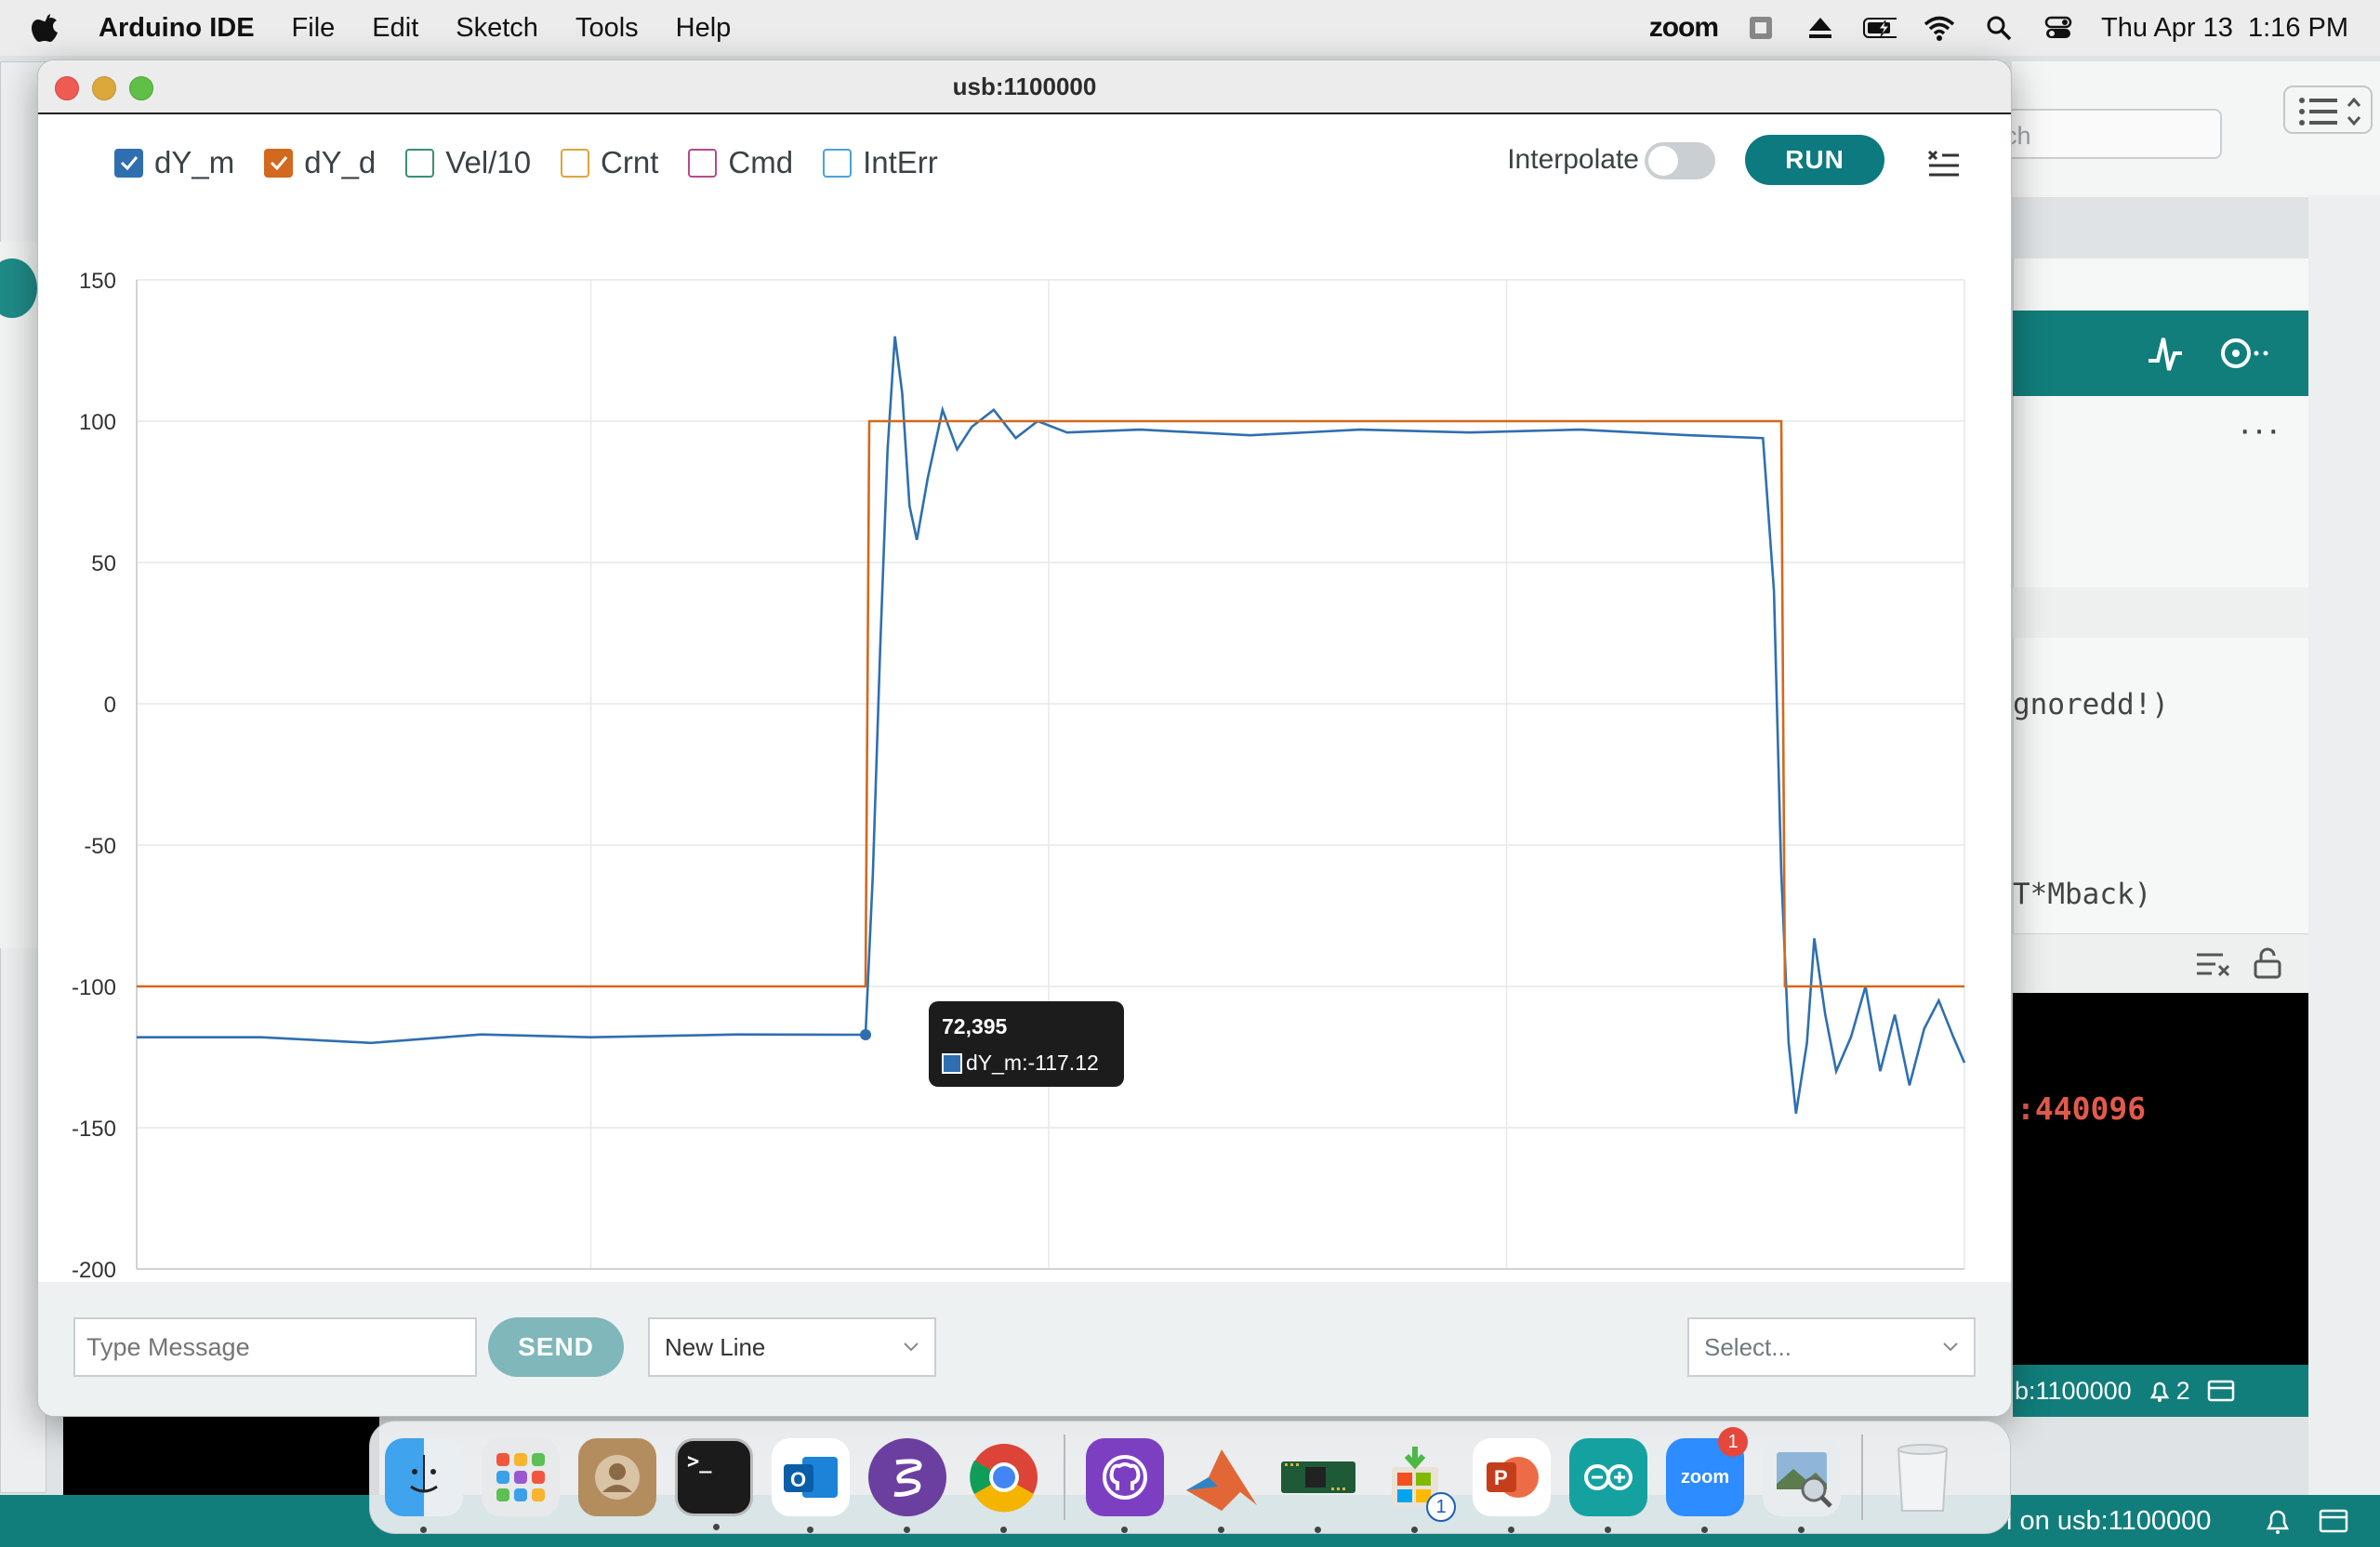 This screenshot has height=1547, width=2380. I want to click on clear-output-icon, so click(2213, 965).